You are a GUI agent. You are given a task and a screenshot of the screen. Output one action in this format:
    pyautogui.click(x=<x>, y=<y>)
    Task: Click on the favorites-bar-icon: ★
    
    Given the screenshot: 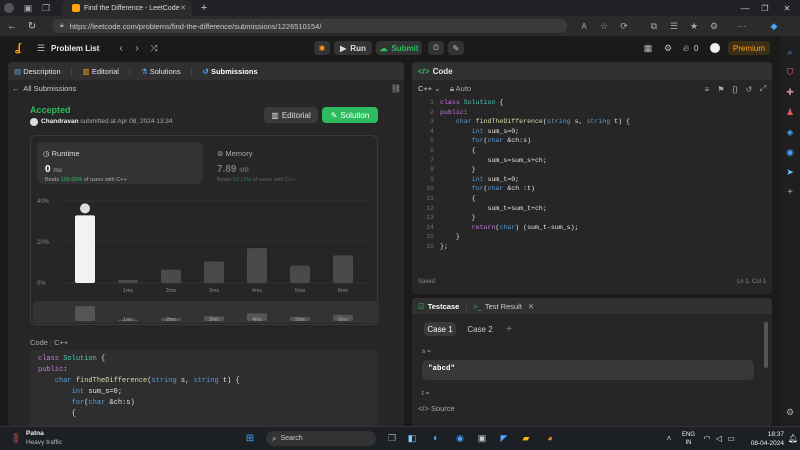 What is the action you would take?
    pyautogui.click(x=694, y=26)
    